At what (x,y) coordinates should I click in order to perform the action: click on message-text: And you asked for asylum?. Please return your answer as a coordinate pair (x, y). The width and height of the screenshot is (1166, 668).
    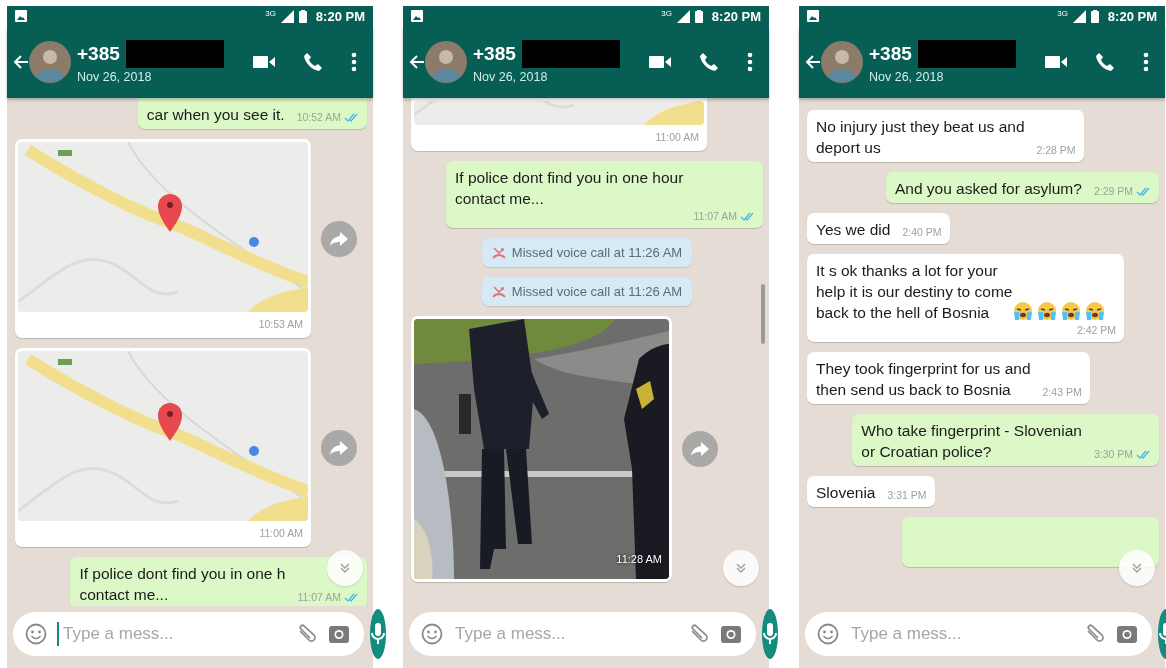
    Looking at the image, I should click on (988, 188).